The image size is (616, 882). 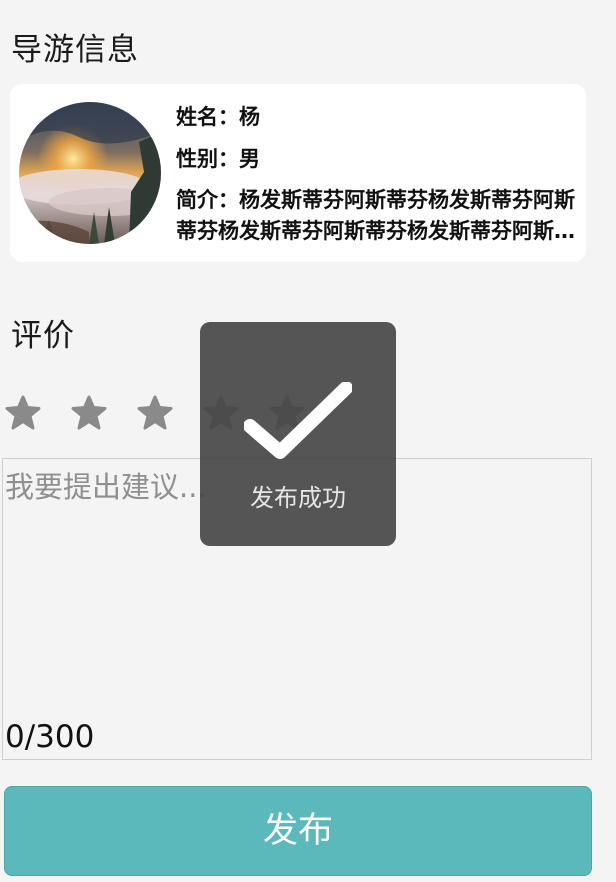 What do you see at coordinates (218, 117) in the screenshot?
I see `guide-name: 姓名：杨` at bounding box center [218, 117].